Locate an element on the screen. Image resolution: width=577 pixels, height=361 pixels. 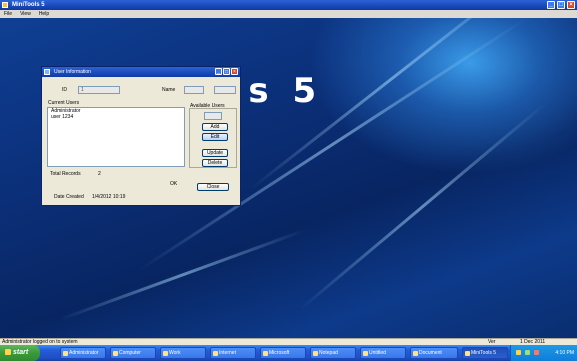
taskbar-item: Notepad is located at coordinates (333, 353).